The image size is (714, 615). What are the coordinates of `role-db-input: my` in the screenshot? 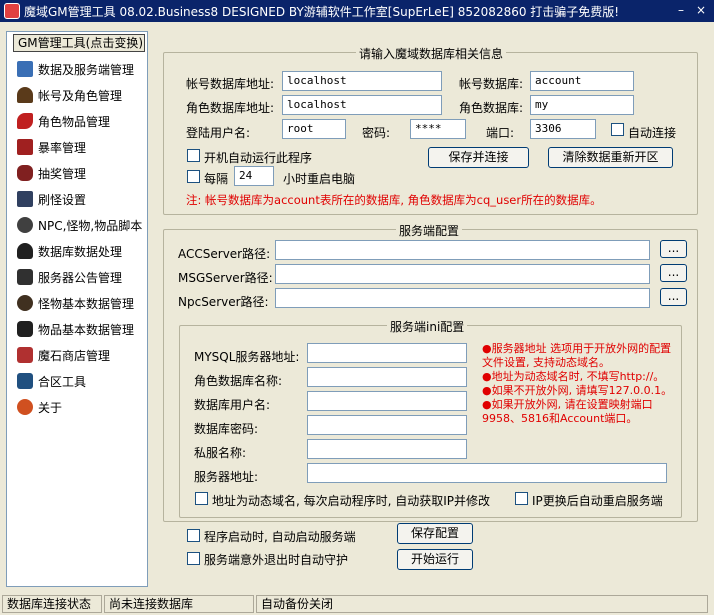 It's located at (582, 105).